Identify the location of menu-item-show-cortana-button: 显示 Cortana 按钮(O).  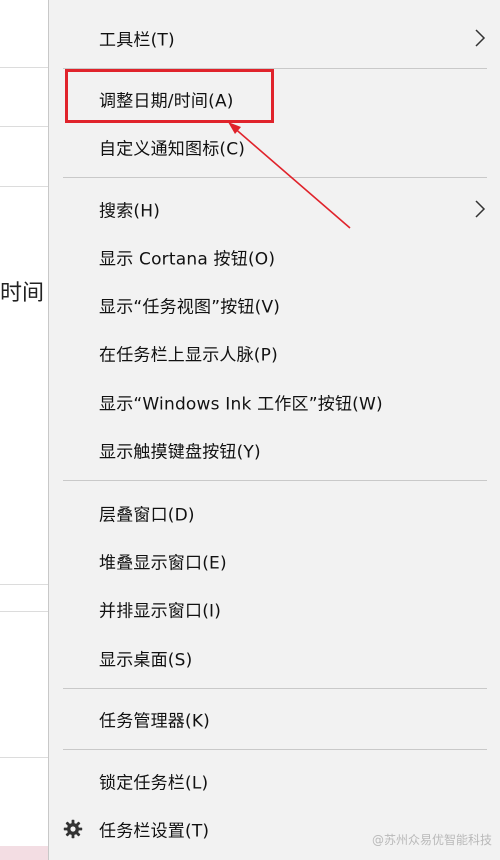
(274, 257).